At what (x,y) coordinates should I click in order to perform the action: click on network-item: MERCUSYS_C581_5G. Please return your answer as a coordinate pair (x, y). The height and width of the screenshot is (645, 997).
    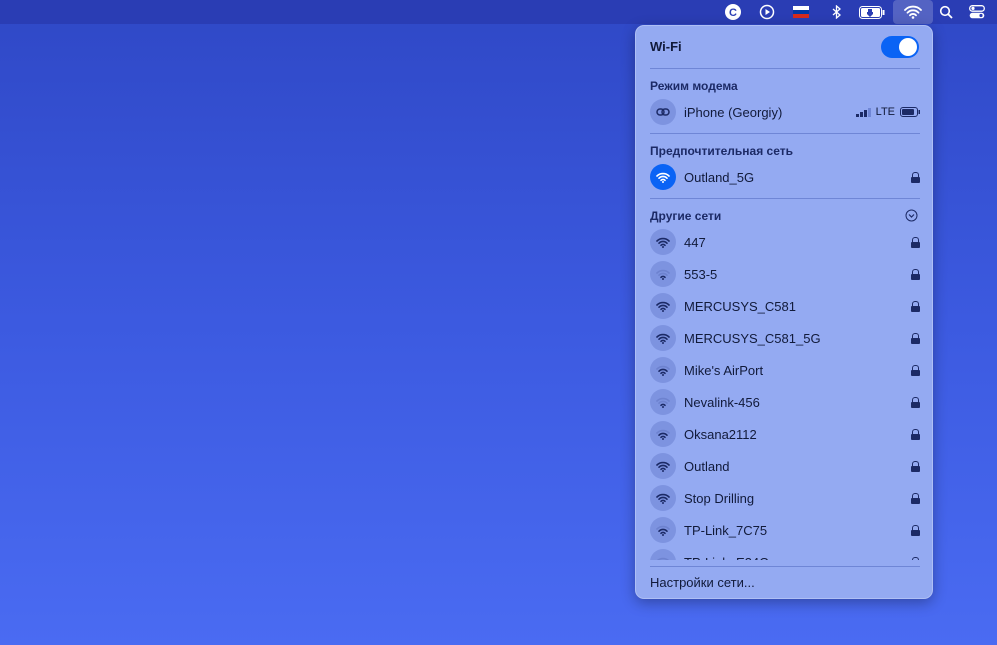
    Looking at the image, I should click on (785, 338).